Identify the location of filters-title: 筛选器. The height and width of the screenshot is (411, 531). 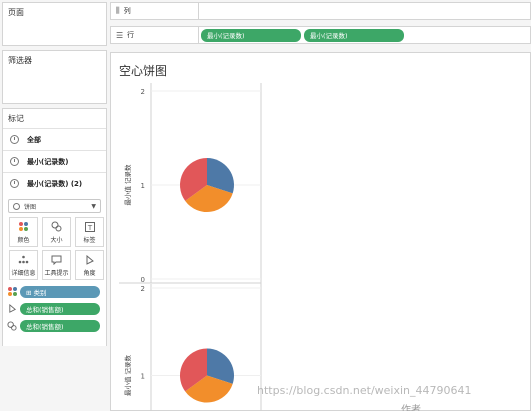
(20, 60).